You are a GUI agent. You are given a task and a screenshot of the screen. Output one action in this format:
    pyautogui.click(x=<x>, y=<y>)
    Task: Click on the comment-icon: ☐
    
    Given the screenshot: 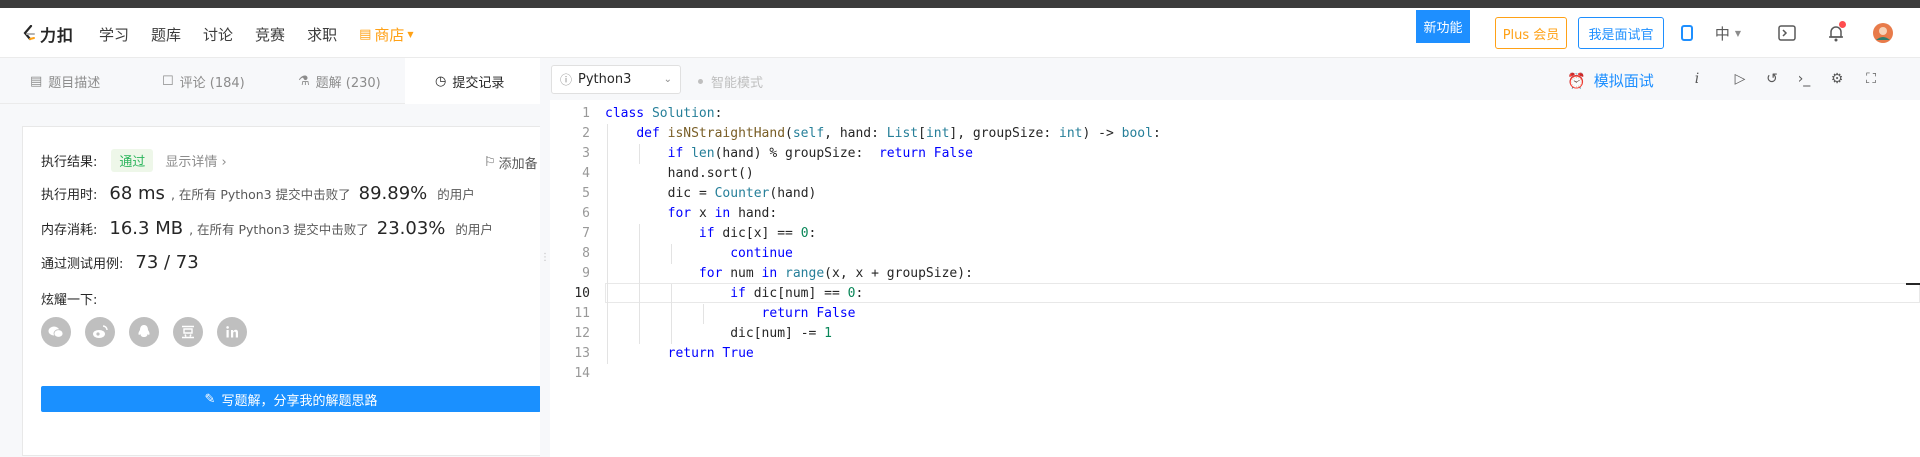 What is the action you would take?
    pyautogui.click(x=168, y=81)
    